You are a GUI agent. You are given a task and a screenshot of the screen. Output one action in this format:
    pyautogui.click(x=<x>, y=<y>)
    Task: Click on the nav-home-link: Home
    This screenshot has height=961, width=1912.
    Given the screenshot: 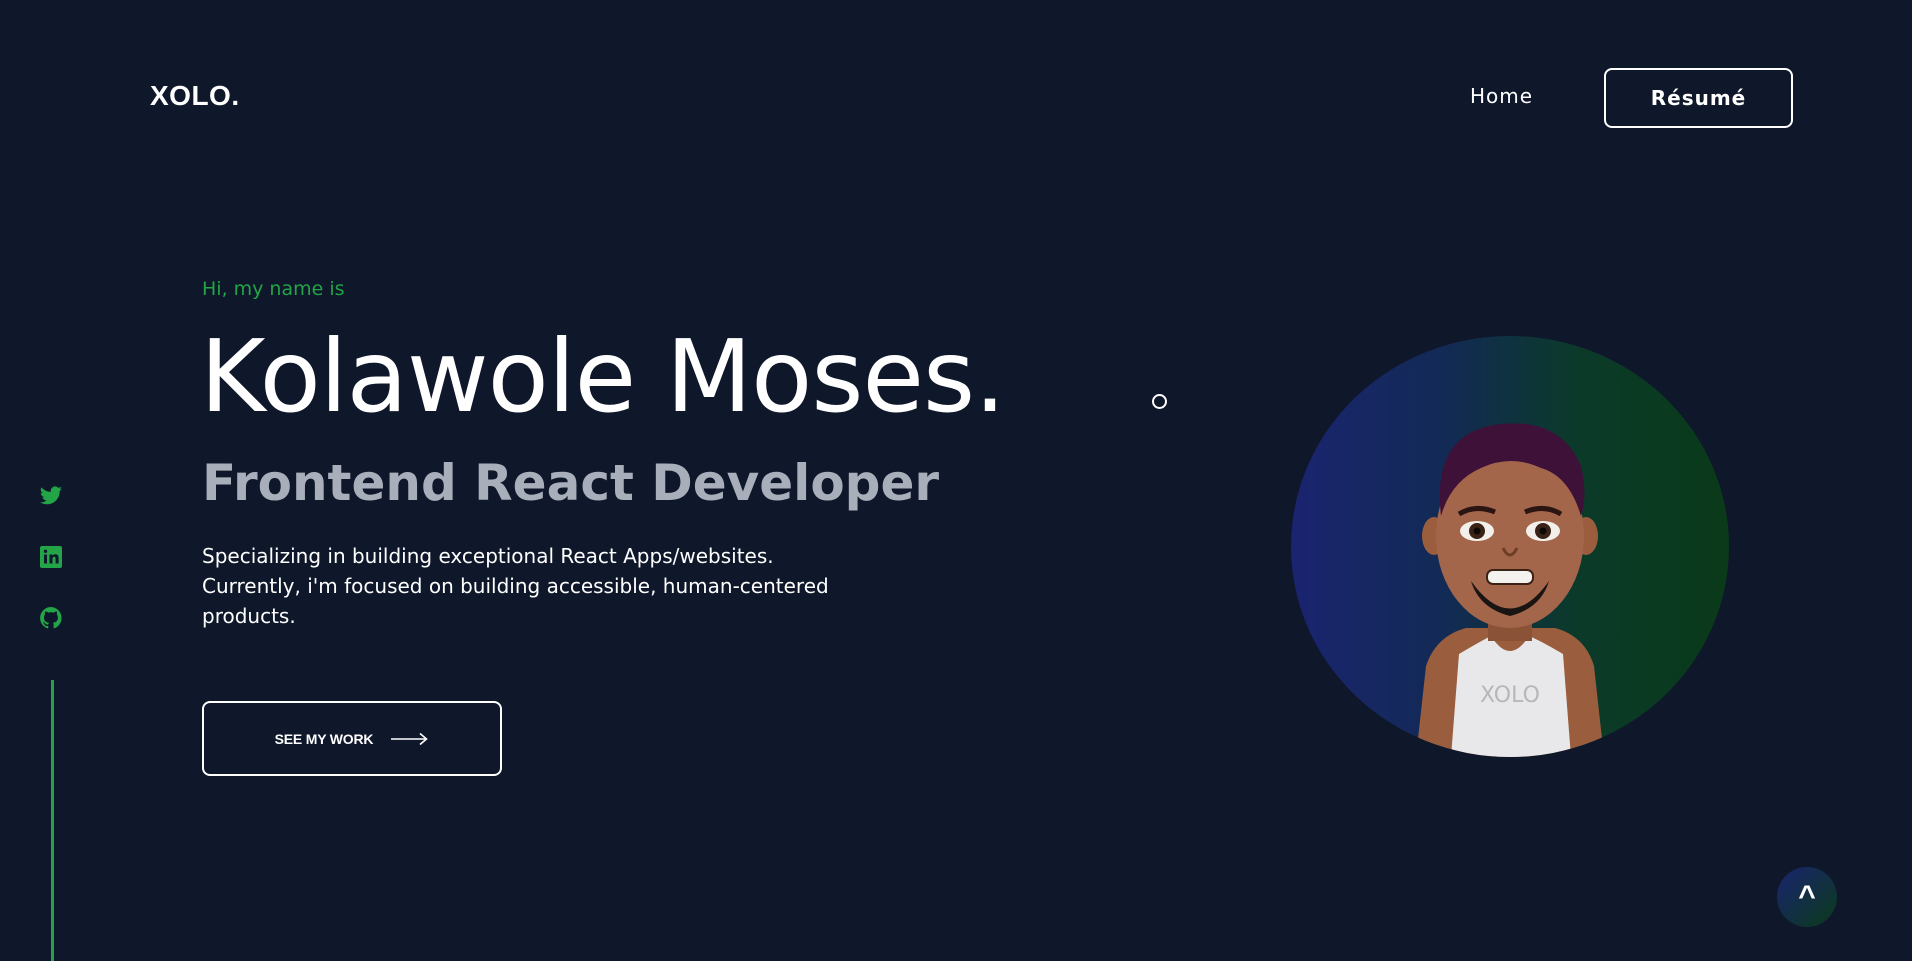 What is the action you would take?
    pyautogui.click(x=1501, y=96)
    